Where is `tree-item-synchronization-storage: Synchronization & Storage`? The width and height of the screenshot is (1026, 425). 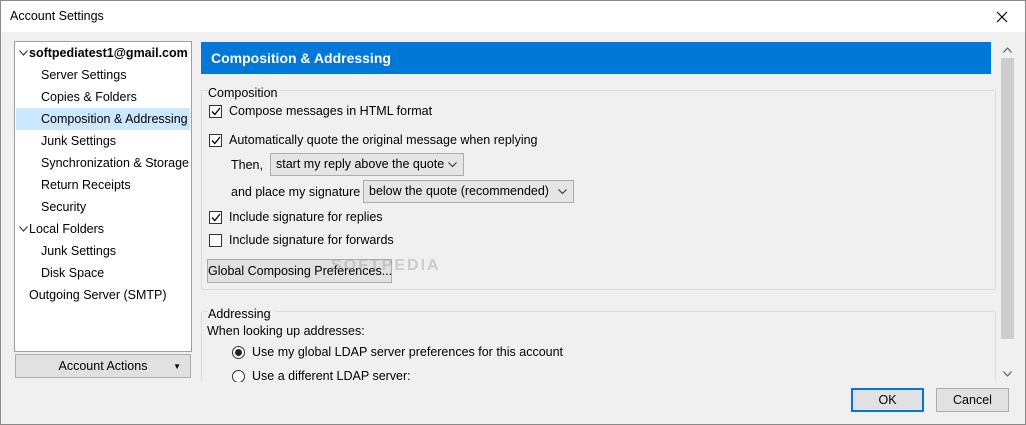
tree-item-synchronization-storage: Synchronization & Storage is located at coordinates (103, 163).